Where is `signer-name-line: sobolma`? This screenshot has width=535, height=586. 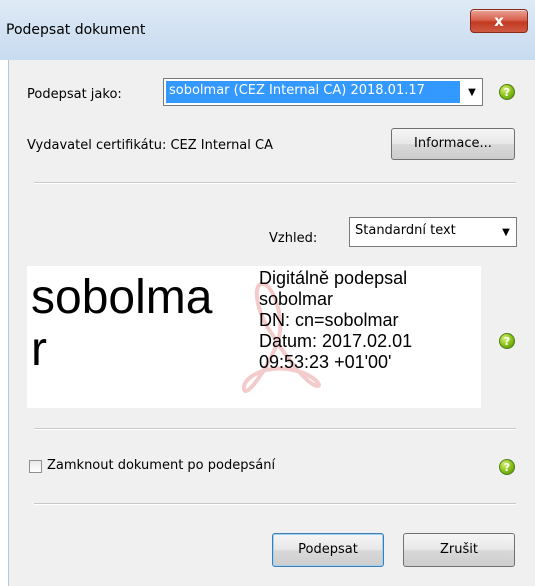
signer-name-line: sobolma is located at coordinates (122, 297).